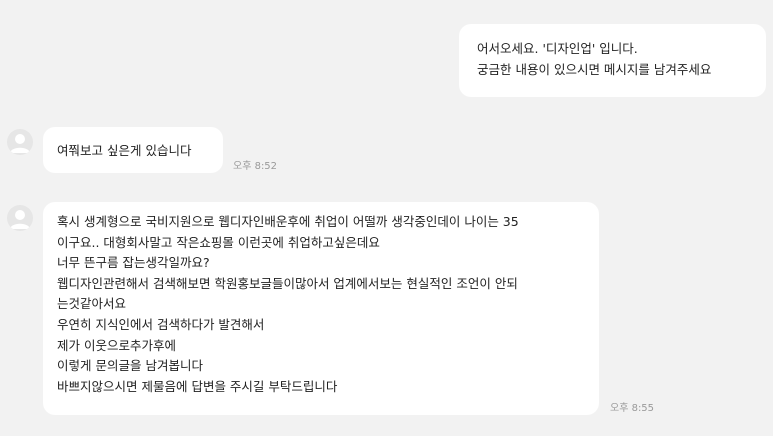 This screenshot has height=436, width=773. Describe the element at coordinates (116, 345) in the screenshot. I see `message-text-line: 제가 이웃으로추가후에` at that location.